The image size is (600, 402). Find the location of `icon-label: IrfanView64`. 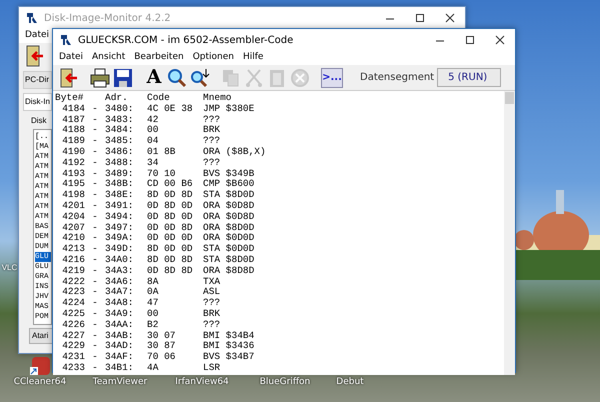

icon-label: IrfanView64 is located at coordinates (202, 383).